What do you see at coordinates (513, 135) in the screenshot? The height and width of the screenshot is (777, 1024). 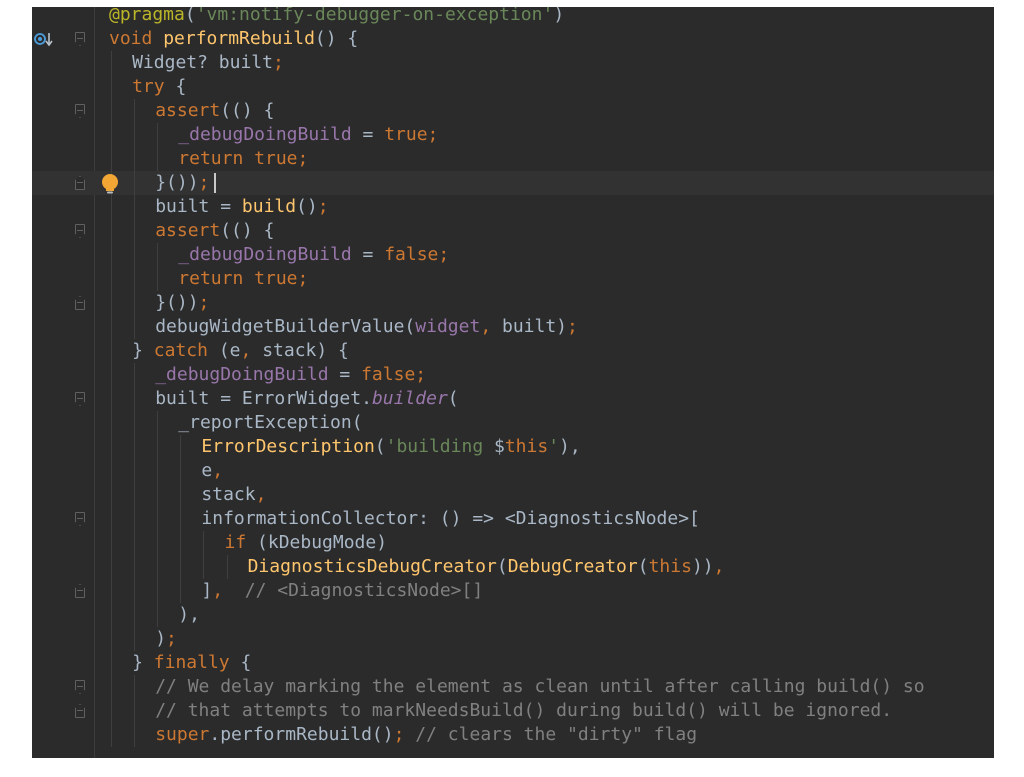 I see `code-line: _debugDoingBuild = true;` at bounding box center [513, 135].